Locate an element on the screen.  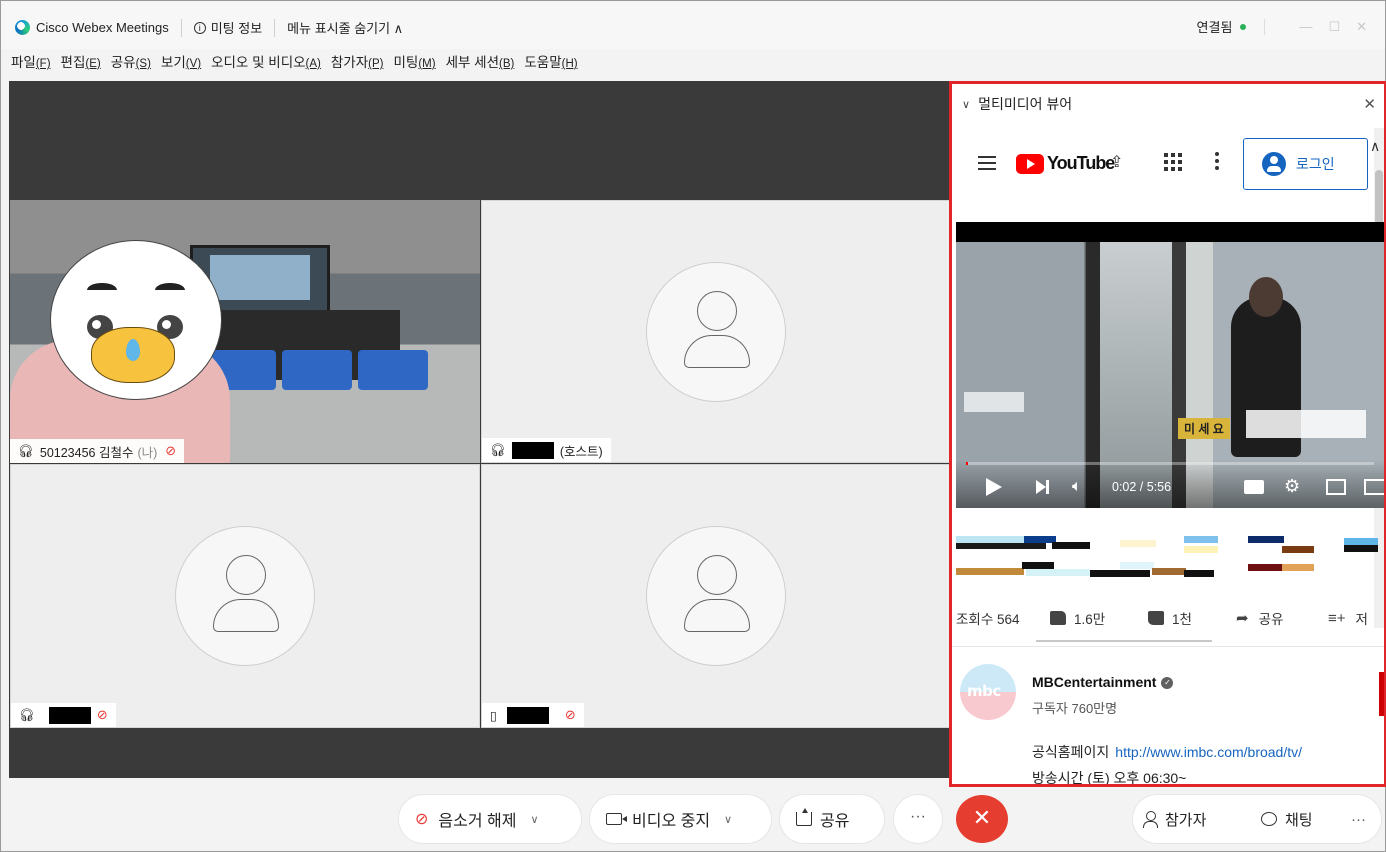
video-camera-icon is located at coordinates (616, 819).